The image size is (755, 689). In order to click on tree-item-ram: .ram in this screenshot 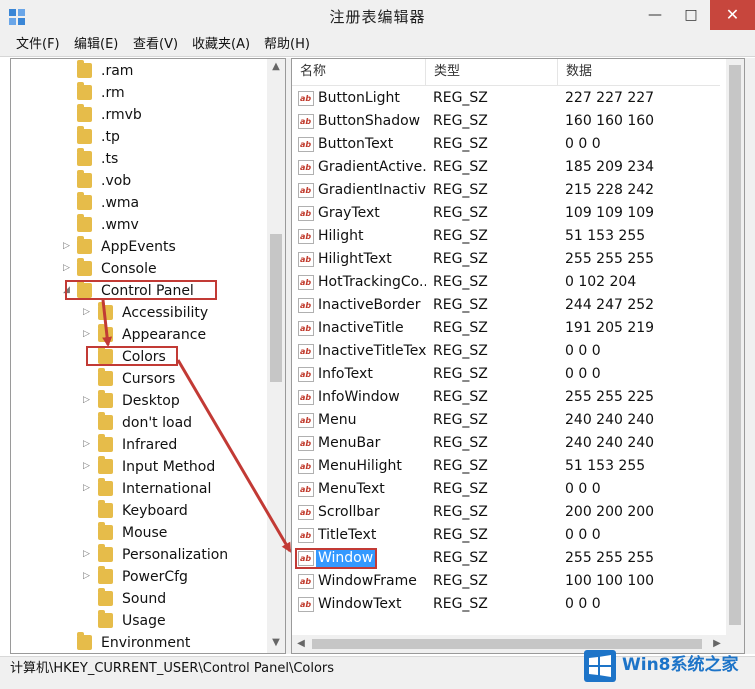, I will do `click(141, 71)`.